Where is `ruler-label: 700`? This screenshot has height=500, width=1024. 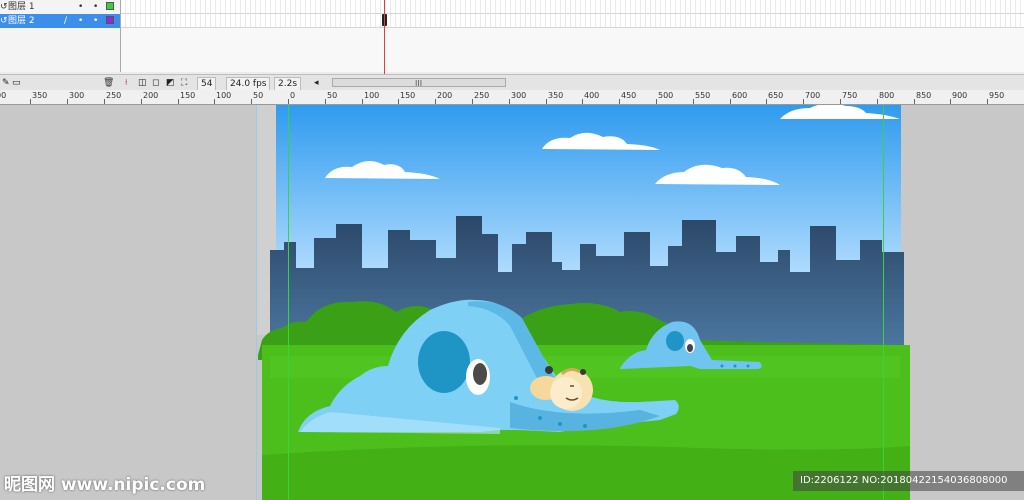
ruler-label: 700 is located at coordinates (813, 95).